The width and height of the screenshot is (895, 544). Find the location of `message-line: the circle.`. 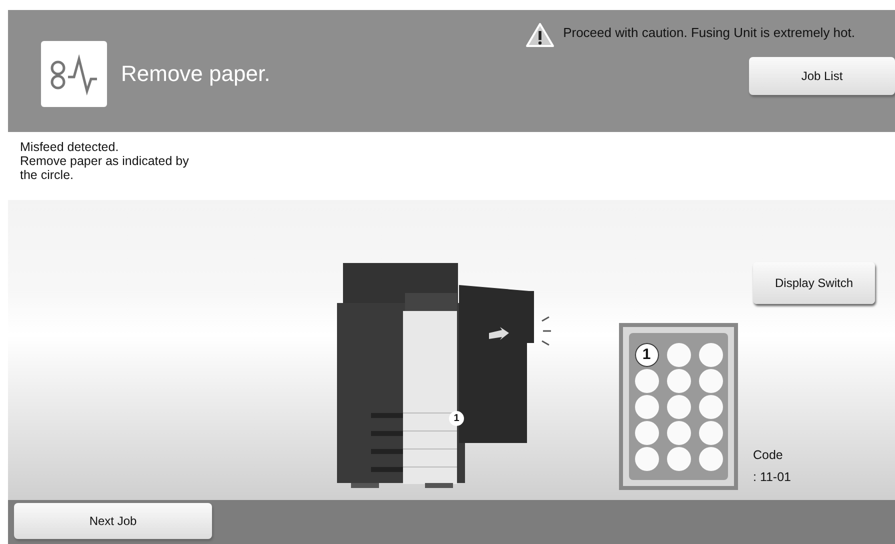

message-line: the circle. is located at coordinates (47, 175).